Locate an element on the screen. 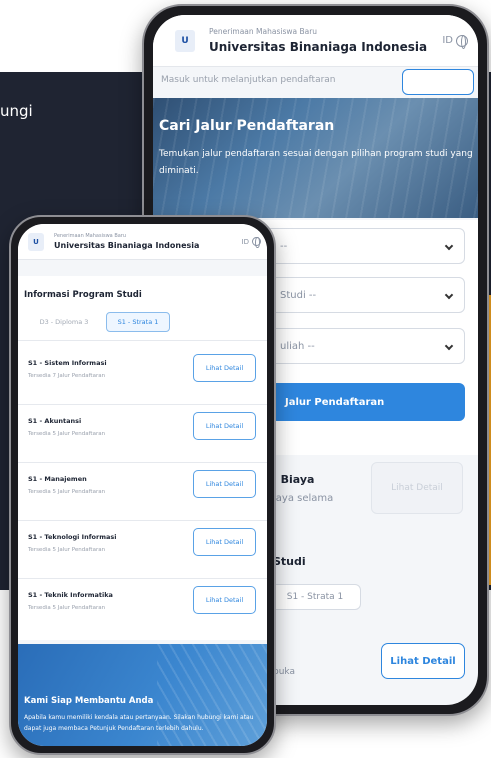 This screenshot has height=758, width=491. help-title: Kami Siap Membantu Anda is located at coordinates (89, 701).